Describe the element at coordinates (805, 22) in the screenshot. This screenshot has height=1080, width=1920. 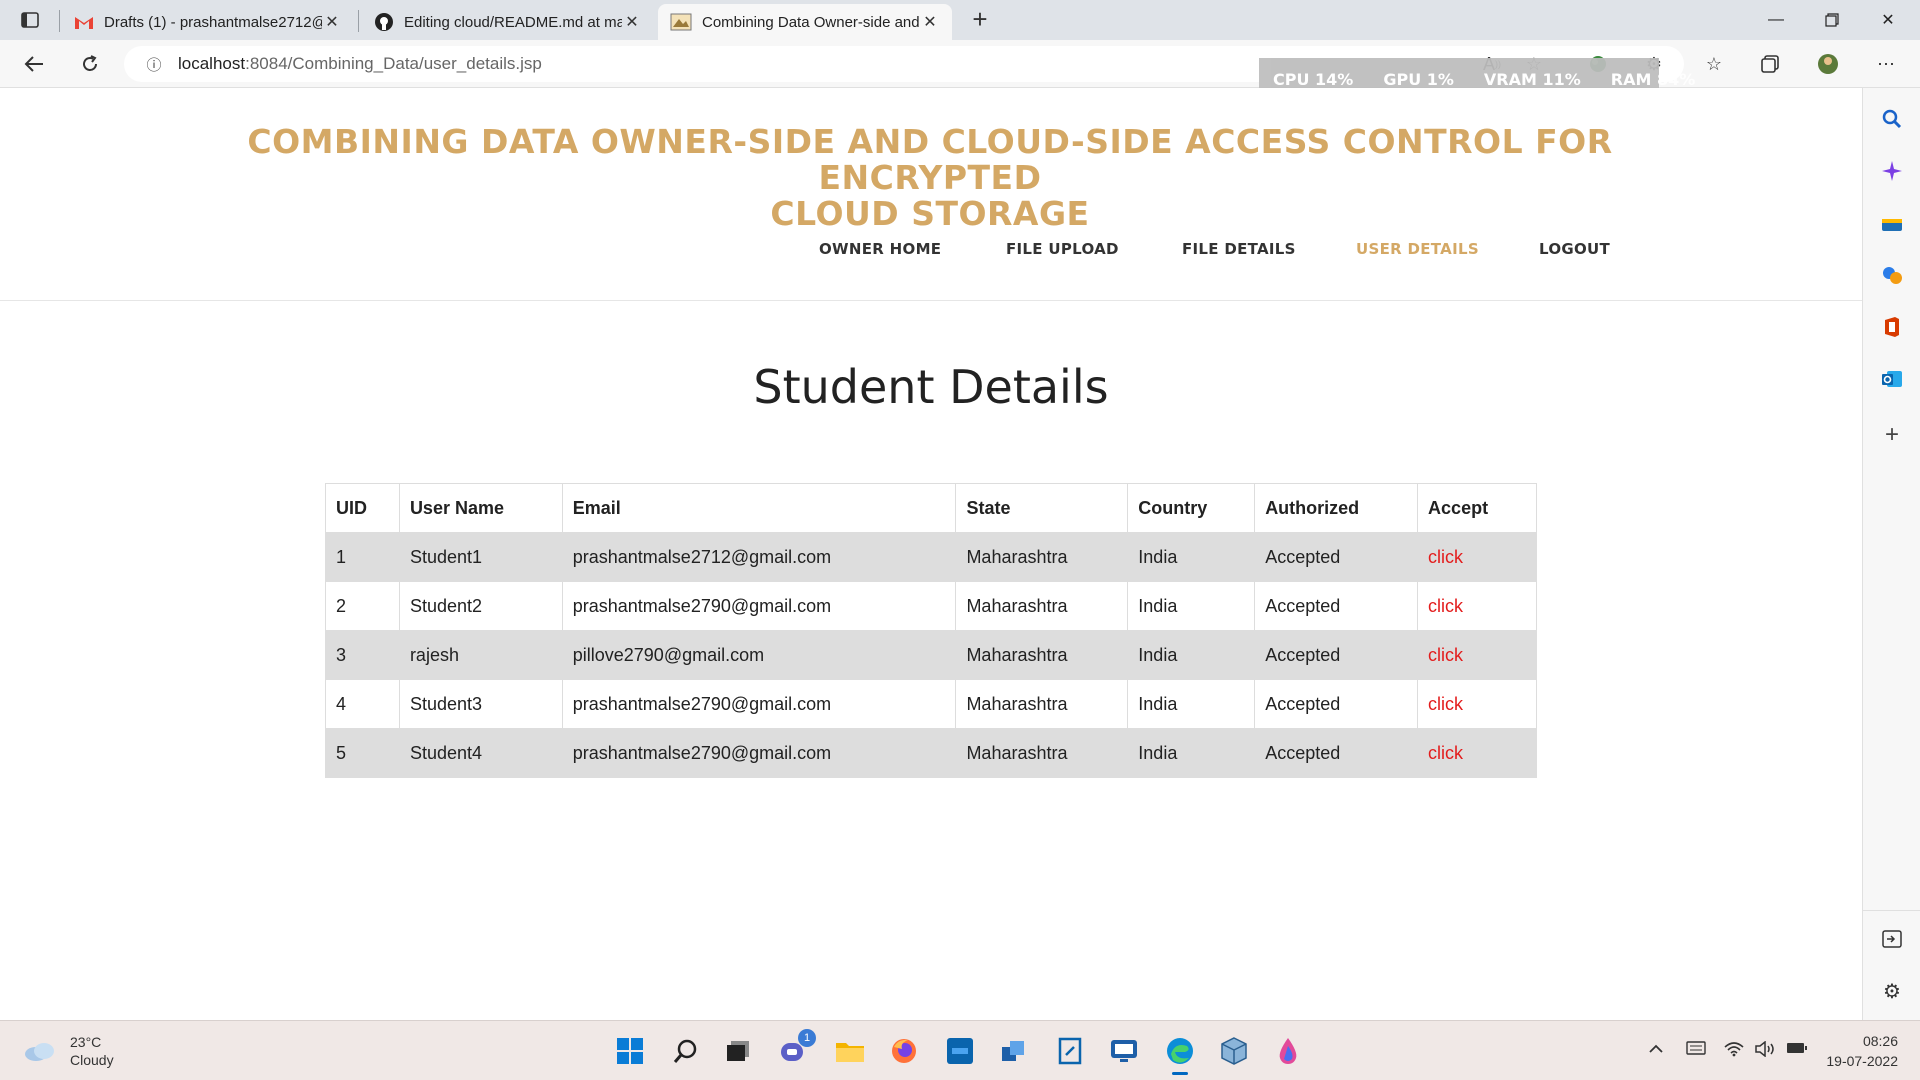
I see `tab-combining-data: Combining Data Owner-side and ✕` at that location.